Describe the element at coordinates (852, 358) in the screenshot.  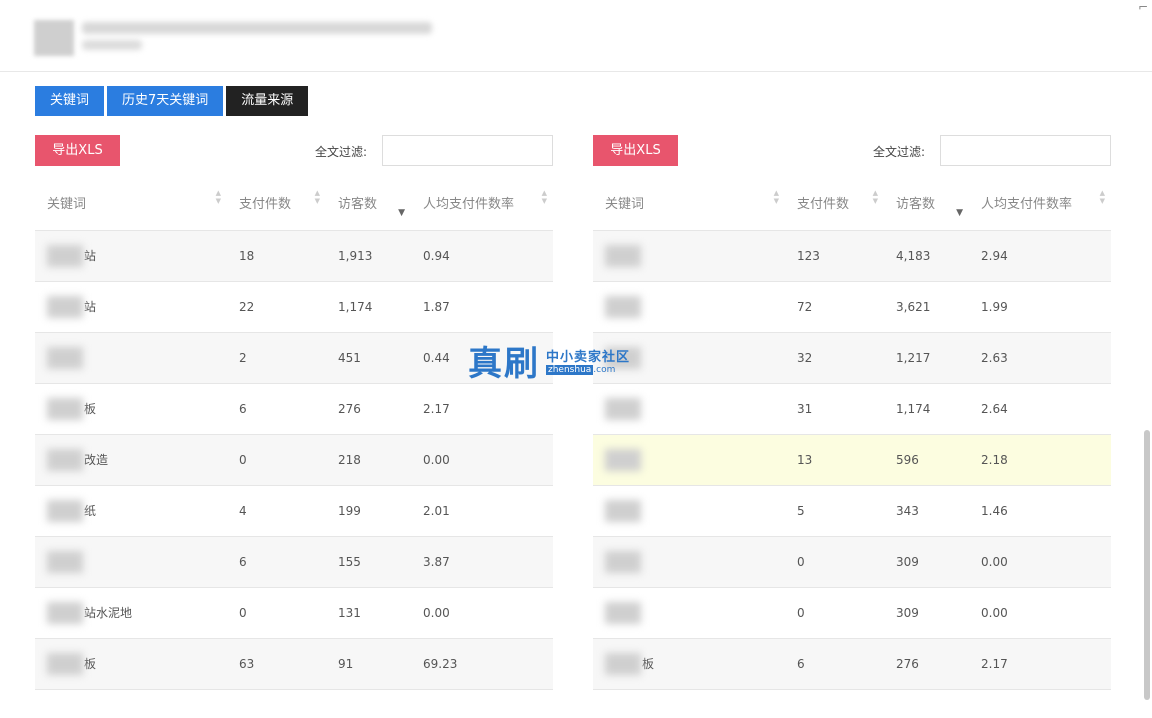
I see `table-row: 32 1,217 2.63` at that location.